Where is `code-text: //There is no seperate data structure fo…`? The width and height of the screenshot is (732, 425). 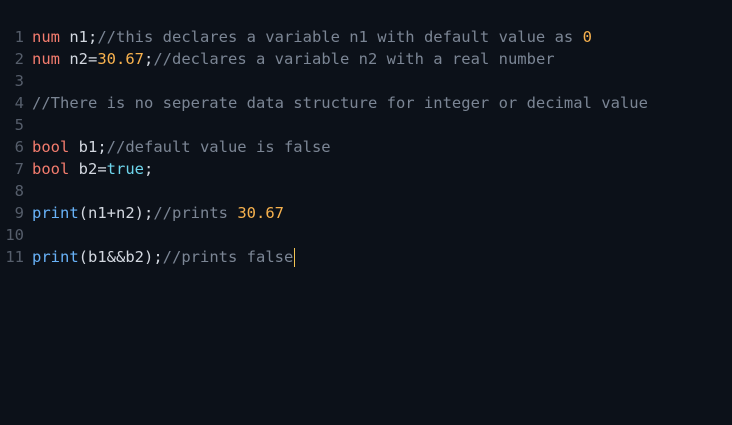 code-text: //There is no seperate data structure fo… is located at coordinates (336, 103).